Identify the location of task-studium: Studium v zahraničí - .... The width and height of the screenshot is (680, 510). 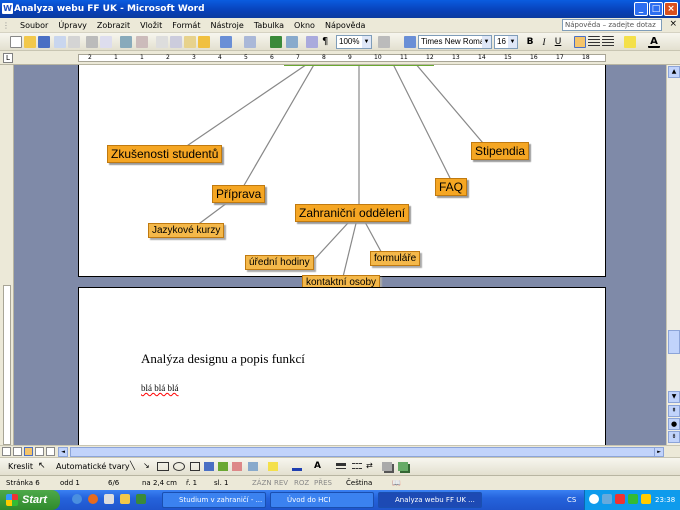
(214, 500).